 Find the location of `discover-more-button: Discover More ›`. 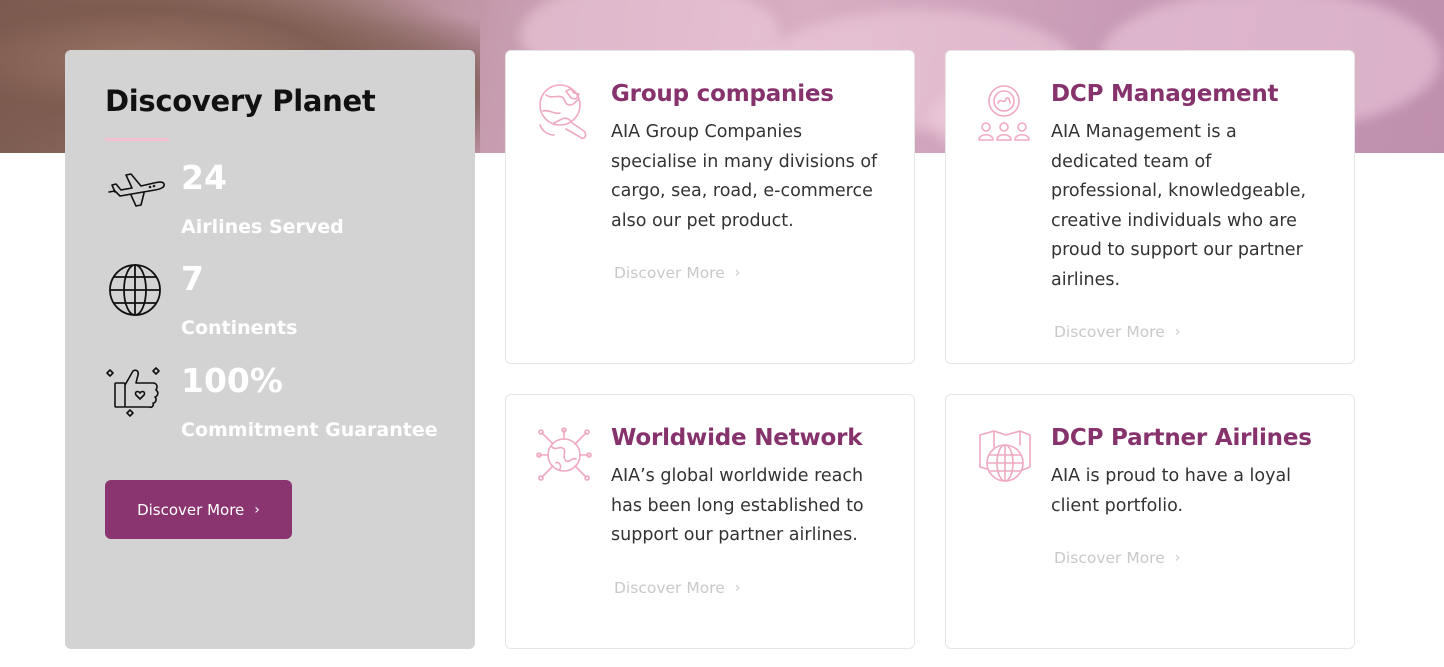

discover-more-button: Discover More › is located at coordinates (198, 509).